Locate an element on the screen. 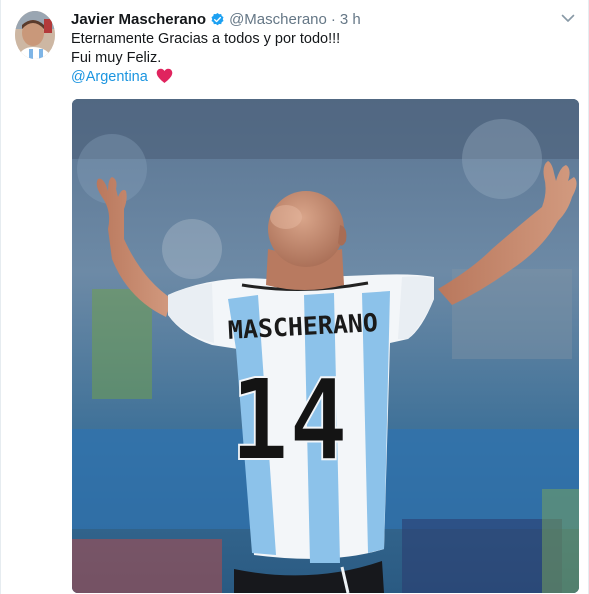 The image size is (589, 594). tweet-header: Javier Mascherano @Mascherano · 3 h is located at coordinates (216, 19).